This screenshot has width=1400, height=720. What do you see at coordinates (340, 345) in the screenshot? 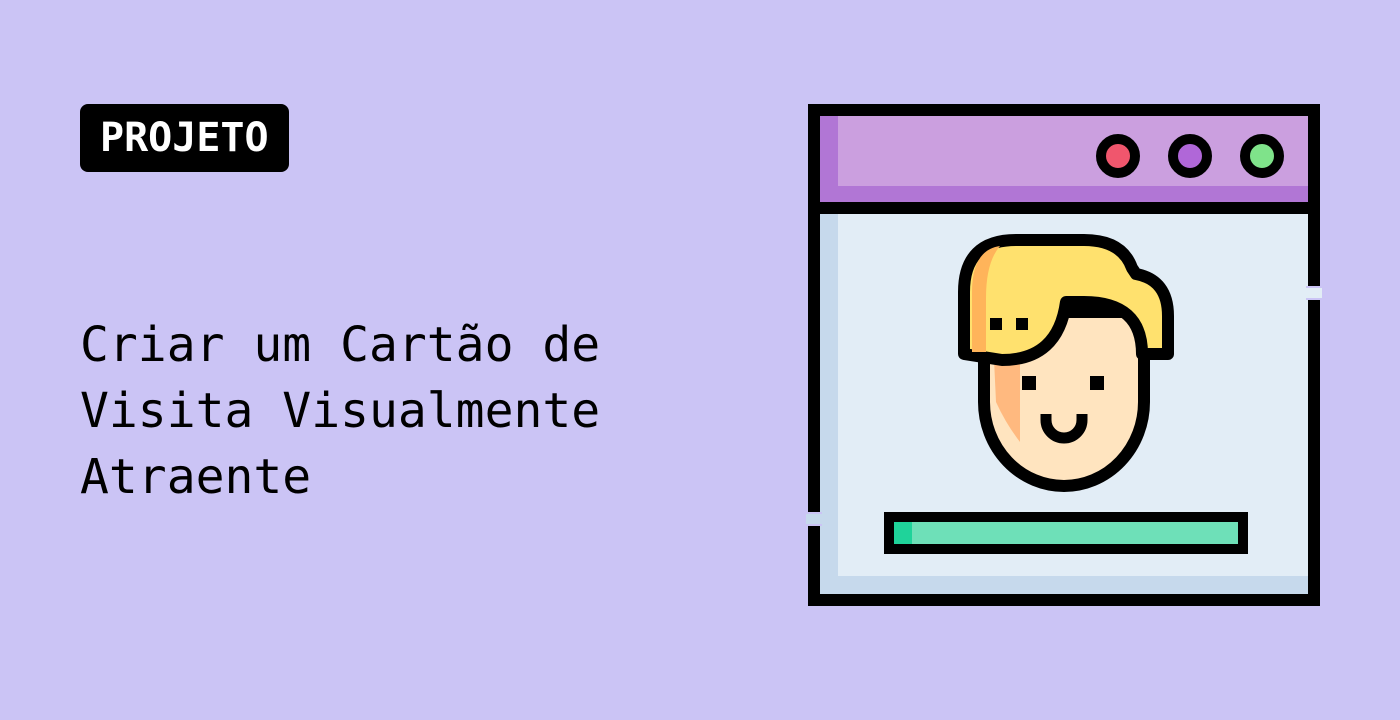
I see `page-title-line-1: Criar um Cartão de` at bounding box center [340, 345].